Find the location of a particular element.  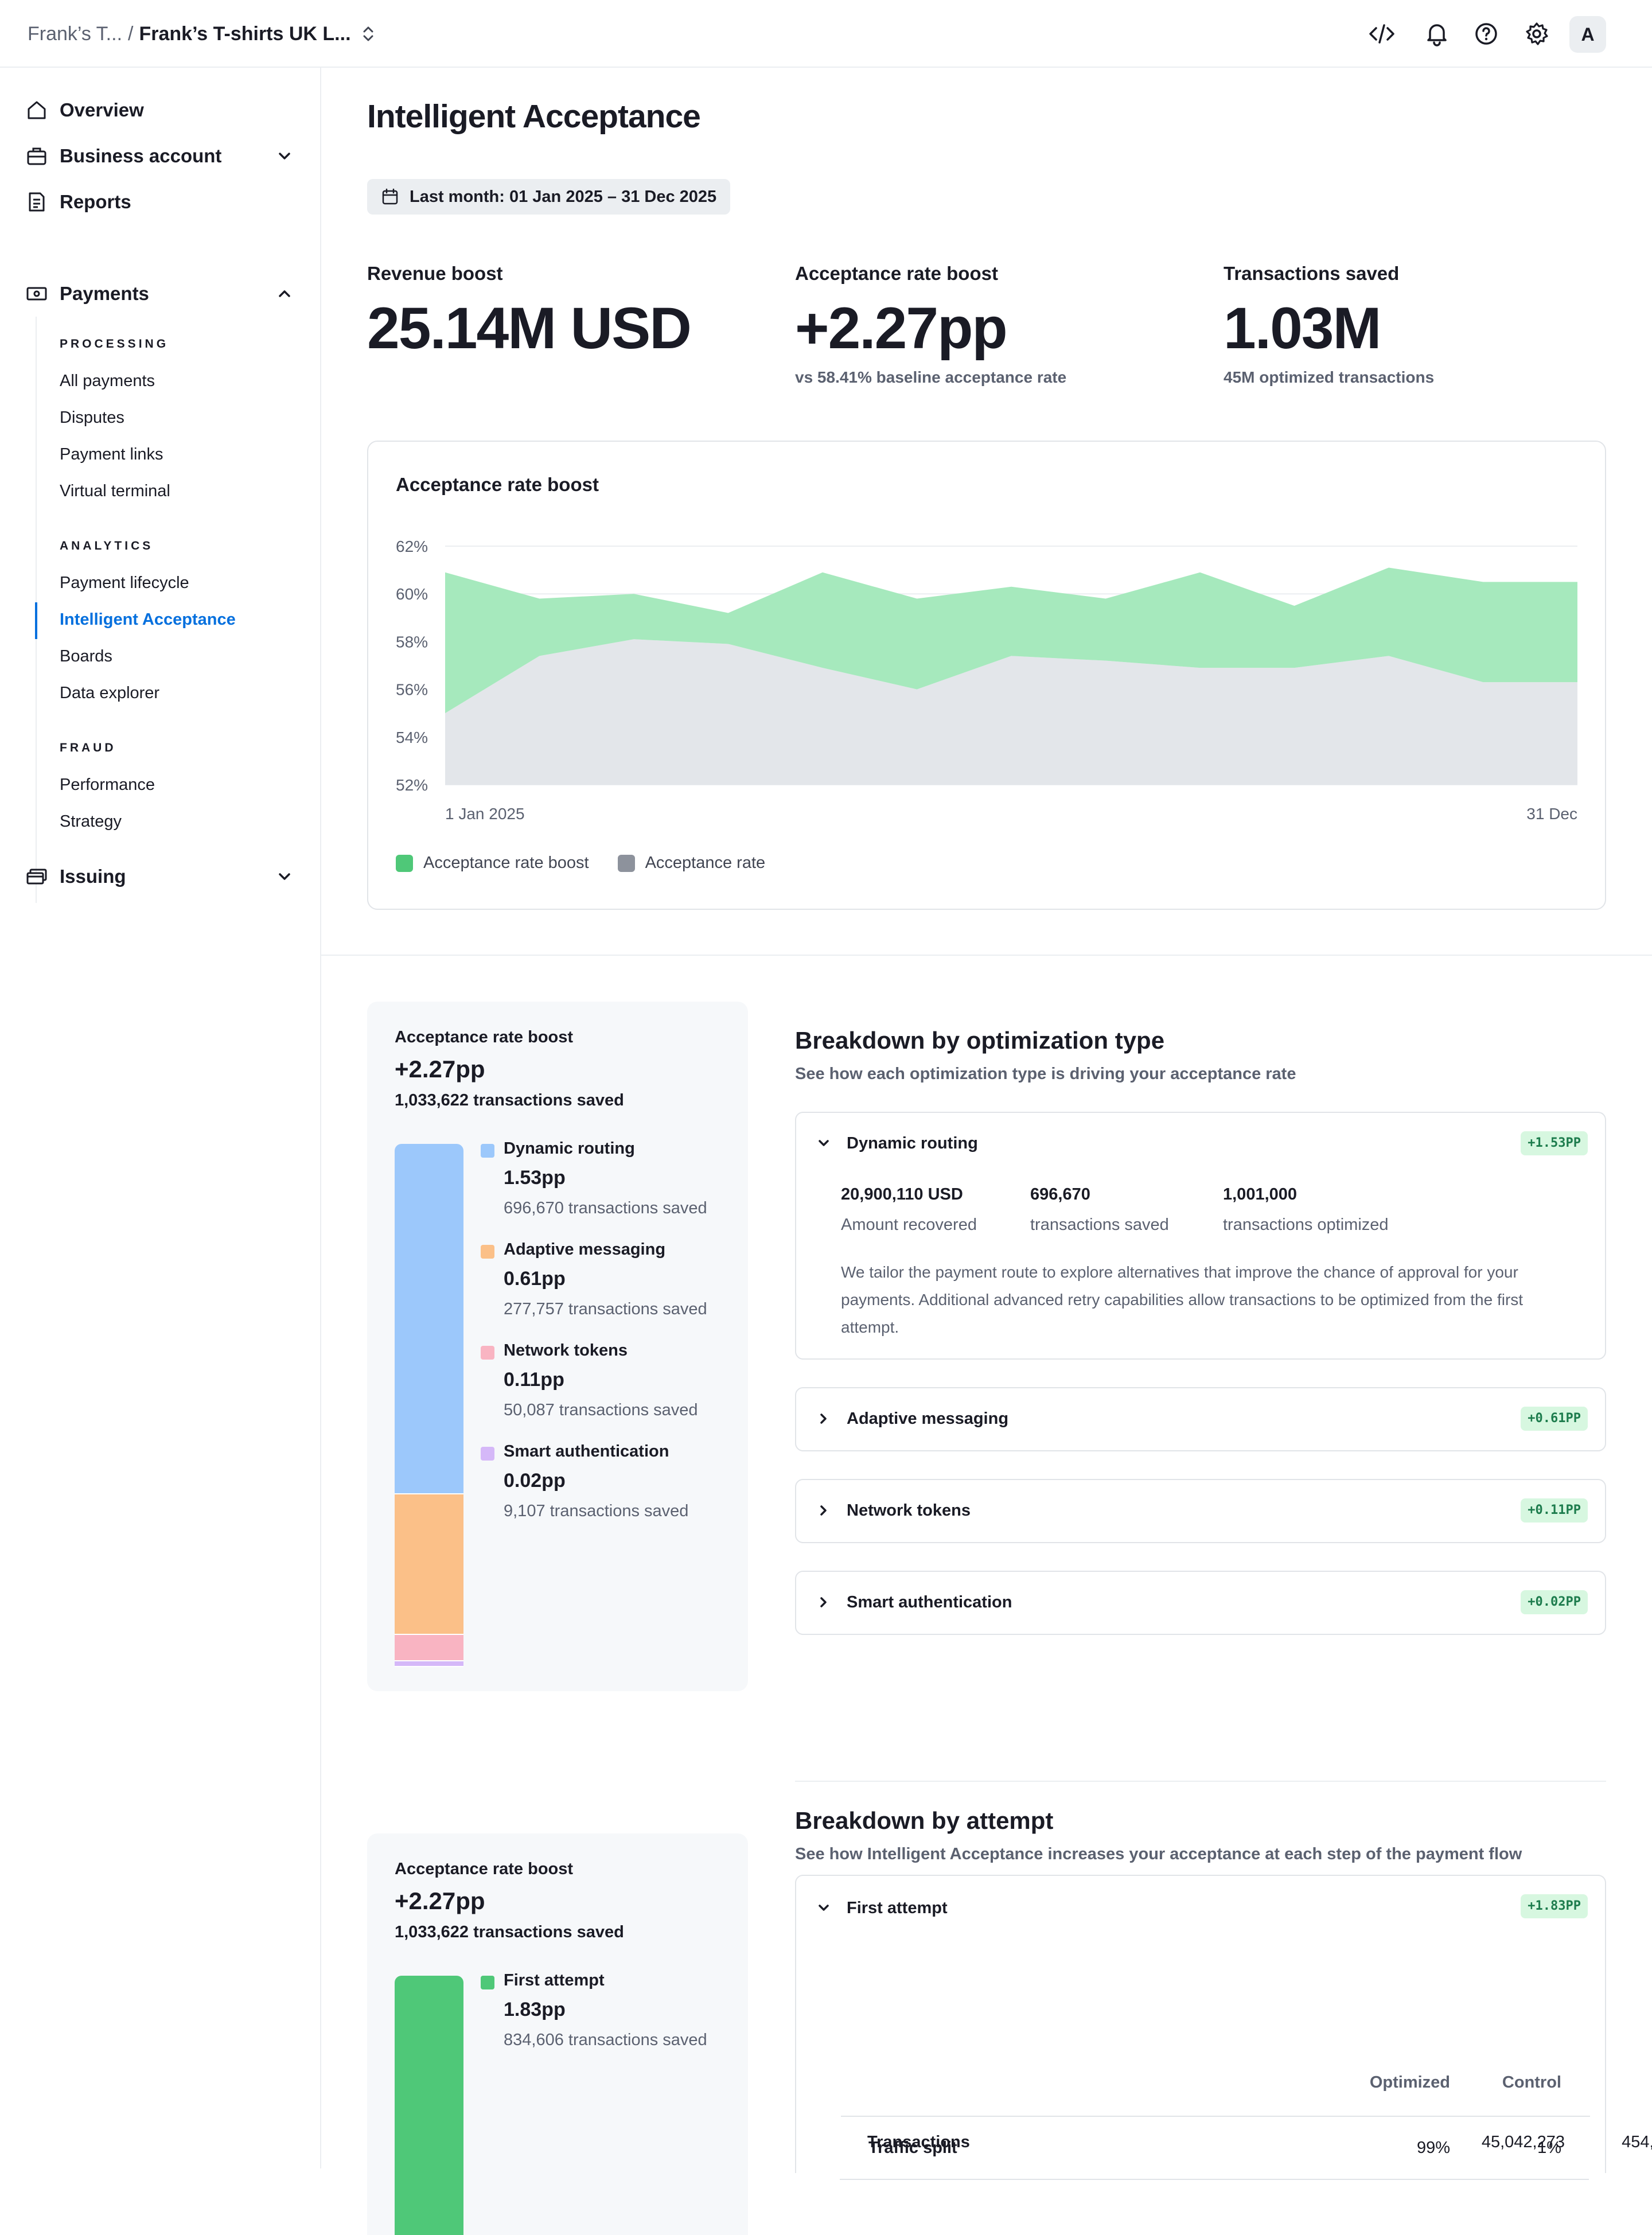

pp-badge: +0.02PP is located at coordinates (1554, 1602).